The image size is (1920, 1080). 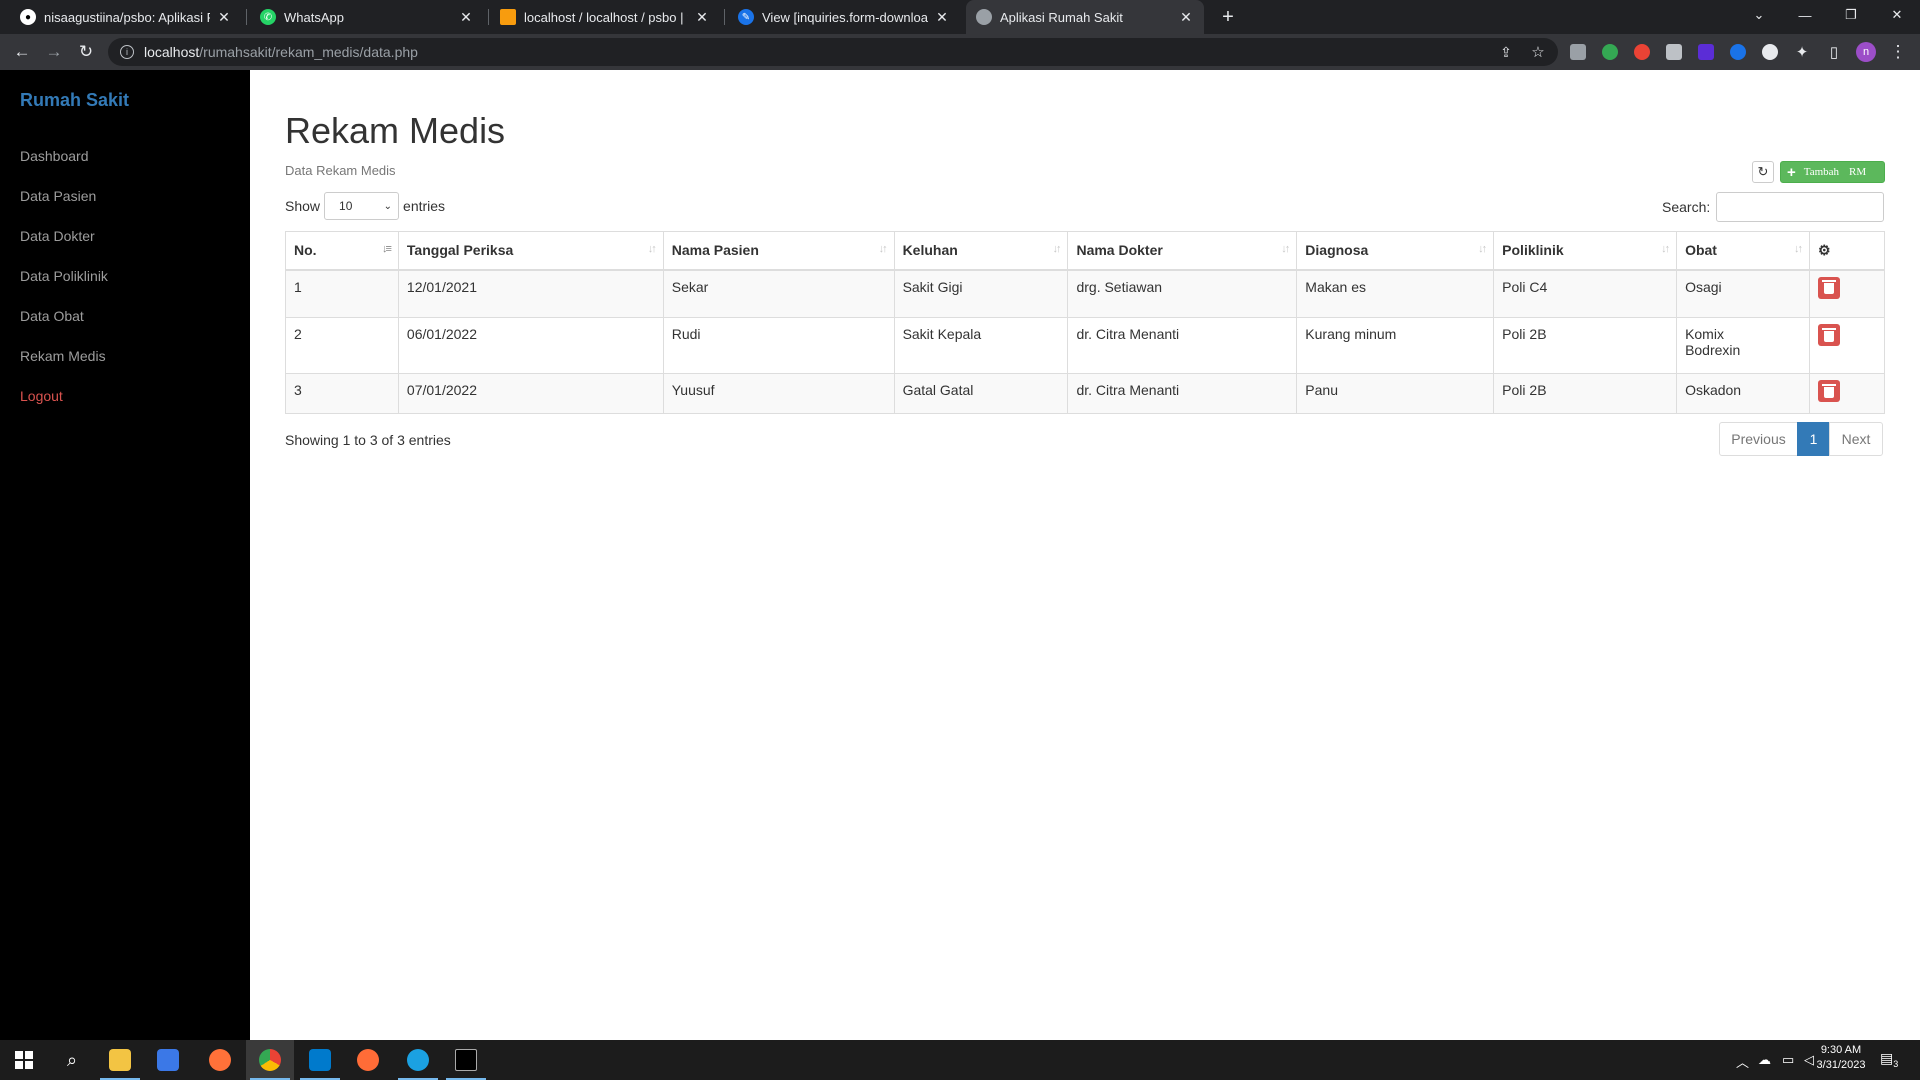 What do you see at coordinates (1759, 15) in the screenshot?
I see `tab-search-icon: ⌄` at bounding box center [1759, 15].